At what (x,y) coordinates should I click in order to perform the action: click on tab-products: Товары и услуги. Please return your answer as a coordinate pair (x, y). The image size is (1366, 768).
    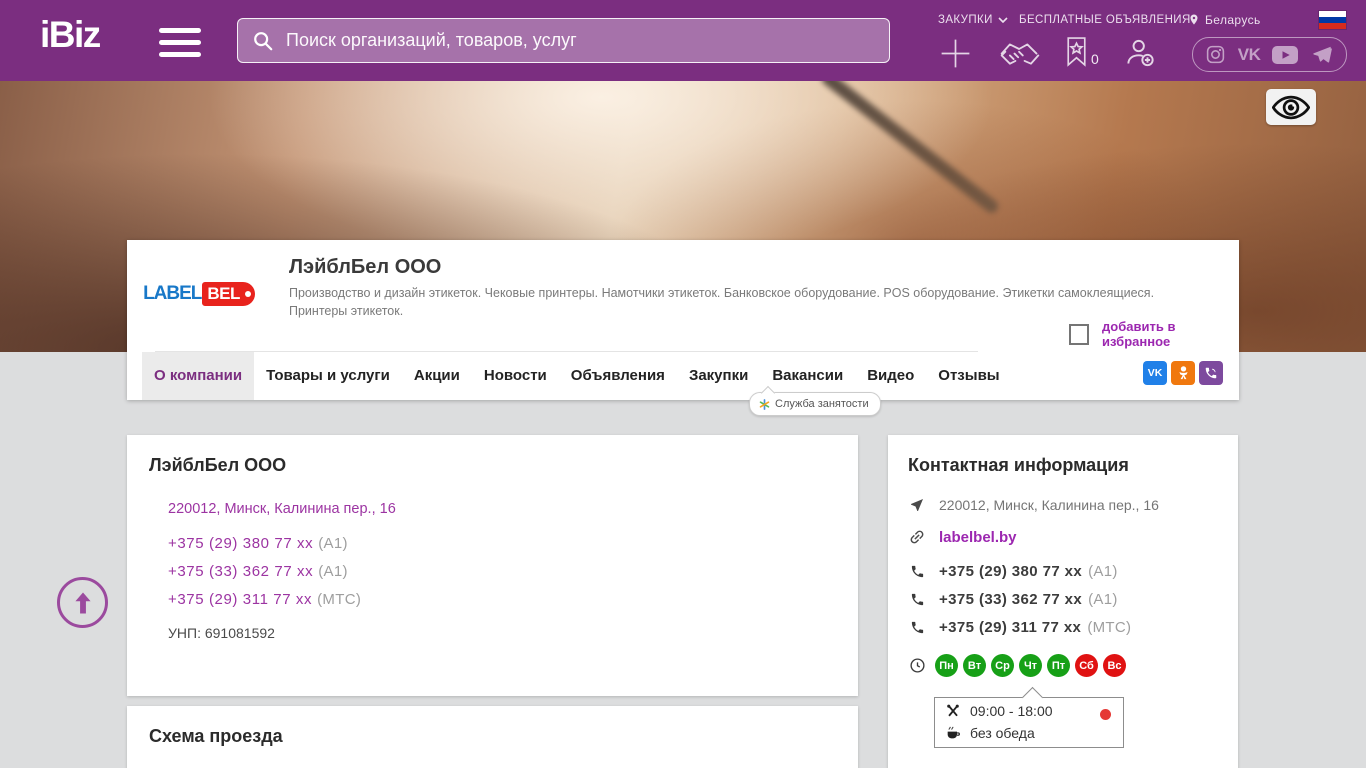
    Looking at the image, I should click on (328, 376).